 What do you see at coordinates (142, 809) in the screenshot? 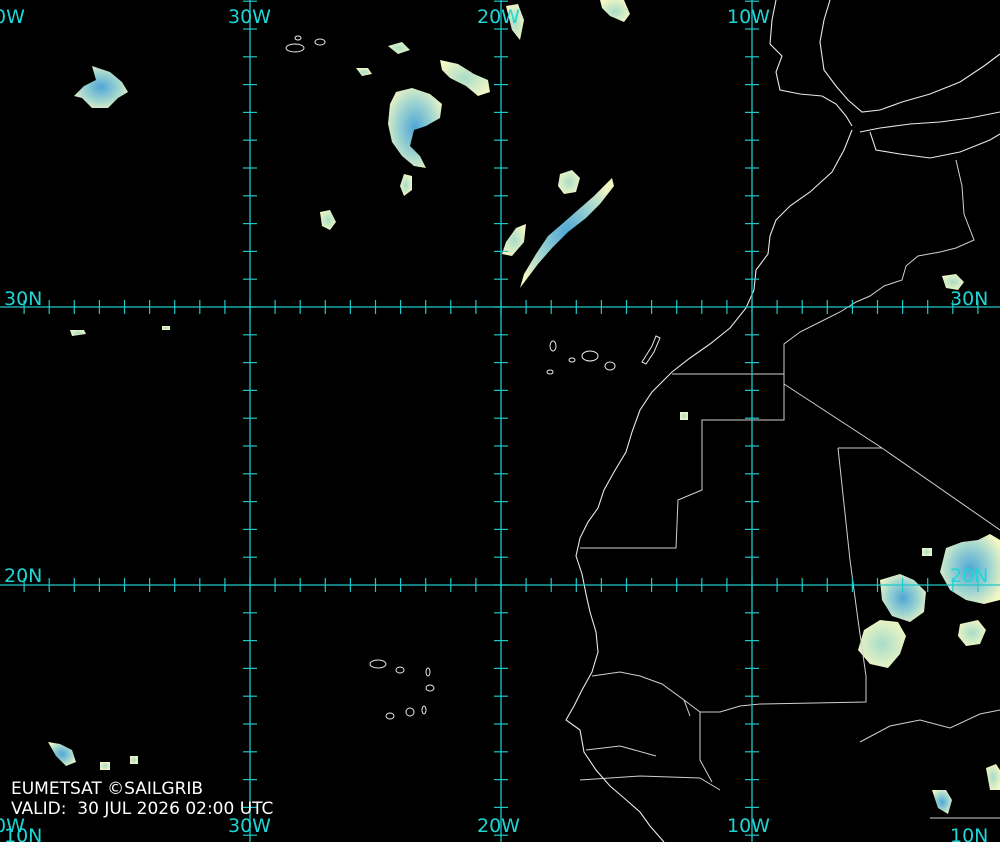
I see `credit-valid-time: VALID: 30 JUL 2026 02:00 UTC` at bounding box center [142, 809].